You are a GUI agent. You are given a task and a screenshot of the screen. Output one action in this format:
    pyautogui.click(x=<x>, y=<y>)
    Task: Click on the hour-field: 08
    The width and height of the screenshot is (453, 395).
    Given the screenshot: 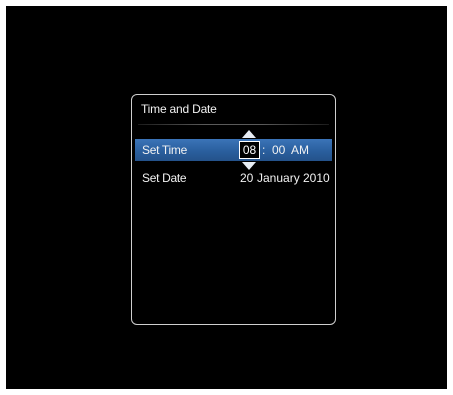 What is the action you would take?
    pyautogui.click(x=249, y=150)
    